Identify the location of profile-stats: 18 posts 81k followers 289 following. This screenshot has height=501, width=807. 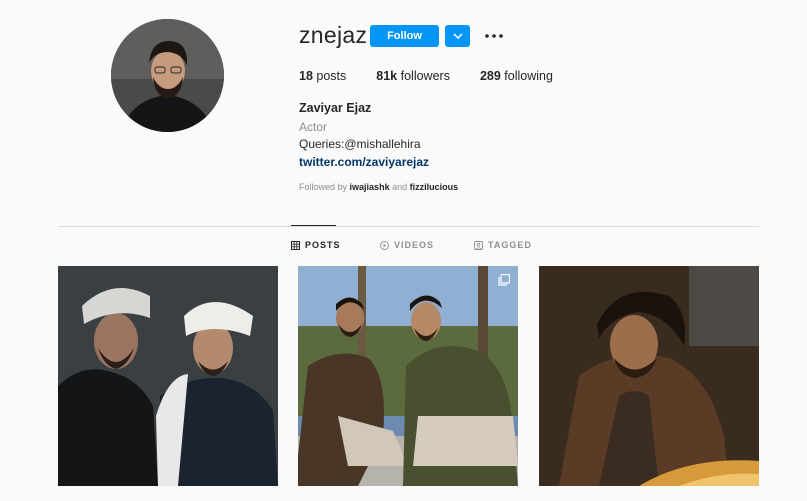
(441, 76).